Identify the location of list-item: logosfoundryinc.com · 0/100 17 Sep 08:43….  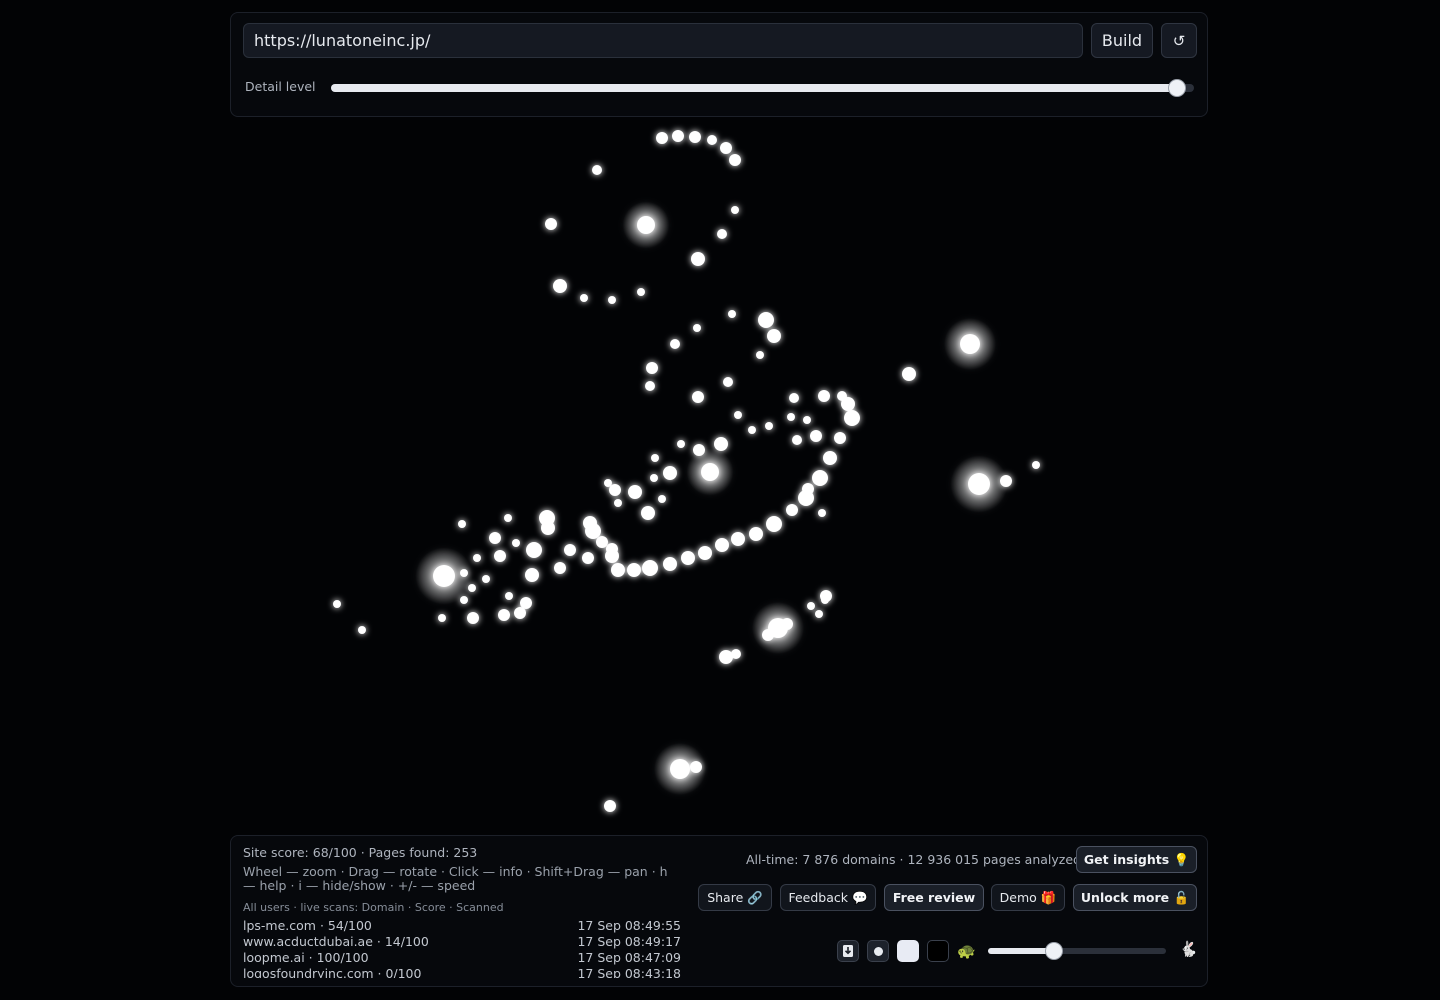
(462, 972).